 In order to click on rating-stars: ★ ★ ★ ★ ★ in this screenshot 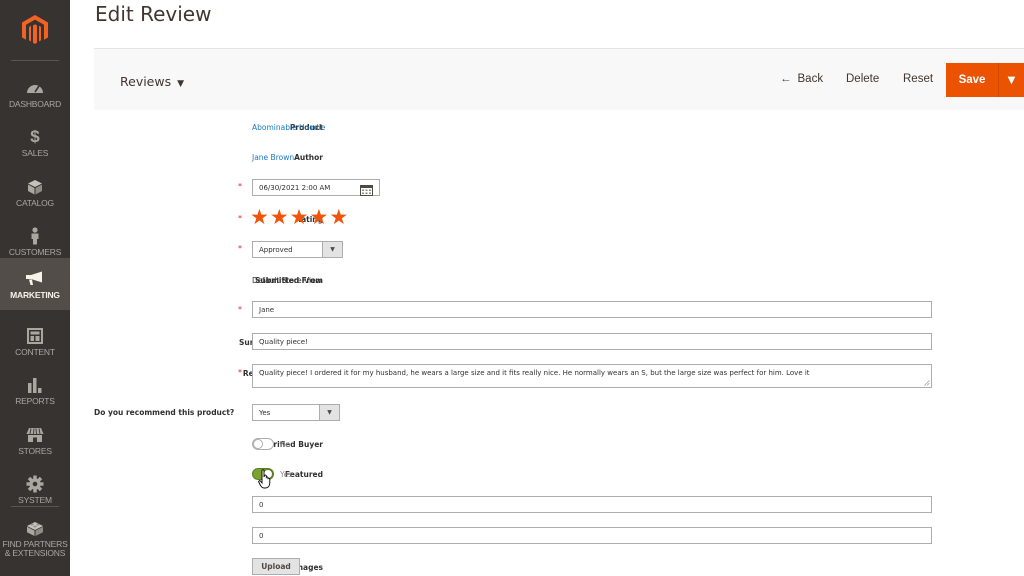, I will do `click(299, 217)`.